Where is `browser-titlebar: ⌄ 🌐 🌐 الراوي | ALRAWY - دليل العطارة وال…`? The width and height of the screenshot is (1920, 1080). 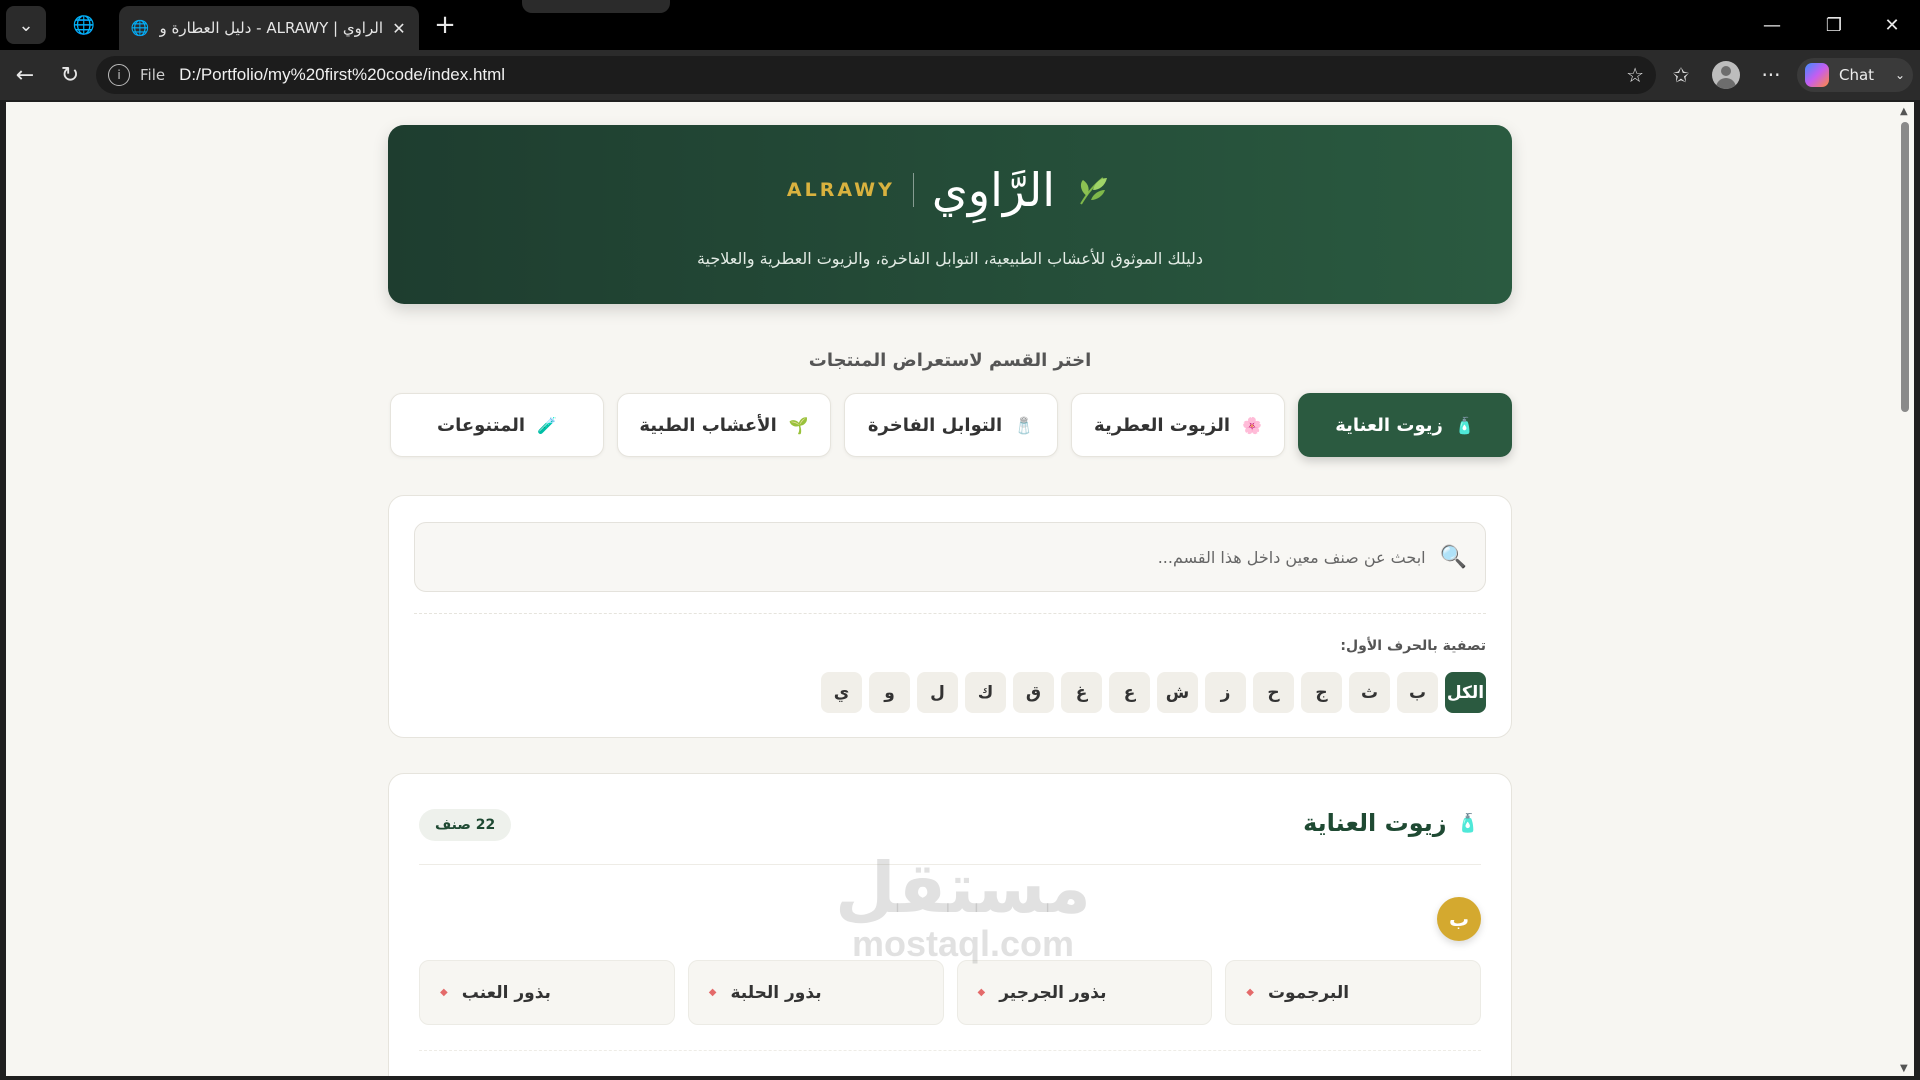
browser-titlebar: ⌄ 🌐 🌐 الراوي | ALRAWY - دليل العطارة وال… is located at coordinates (960, 25).